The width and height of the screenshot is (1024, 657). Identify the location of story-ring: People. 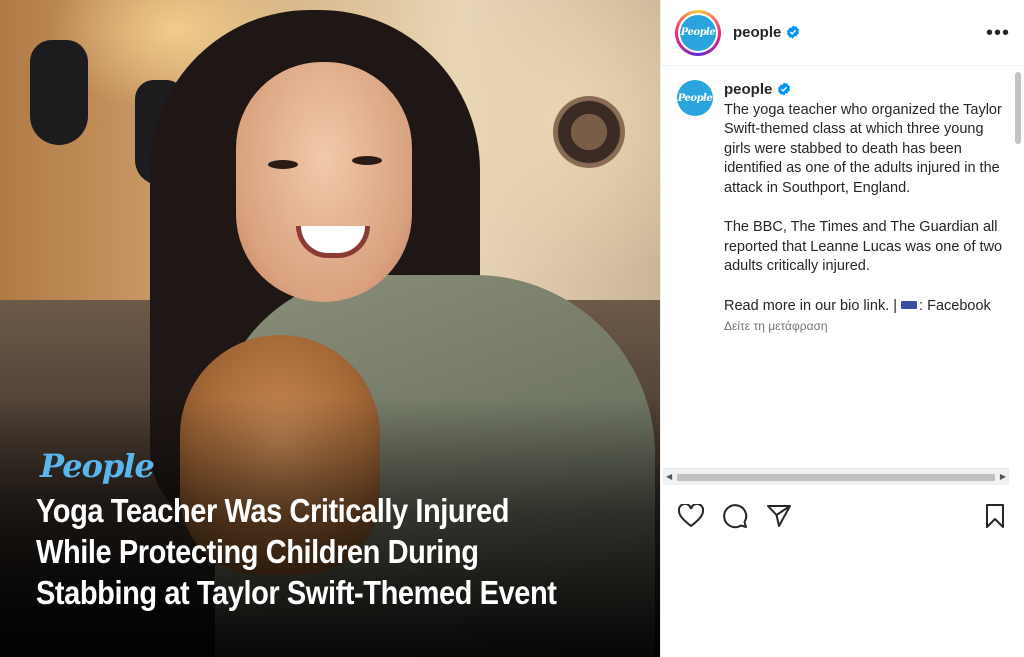
(698, 32).